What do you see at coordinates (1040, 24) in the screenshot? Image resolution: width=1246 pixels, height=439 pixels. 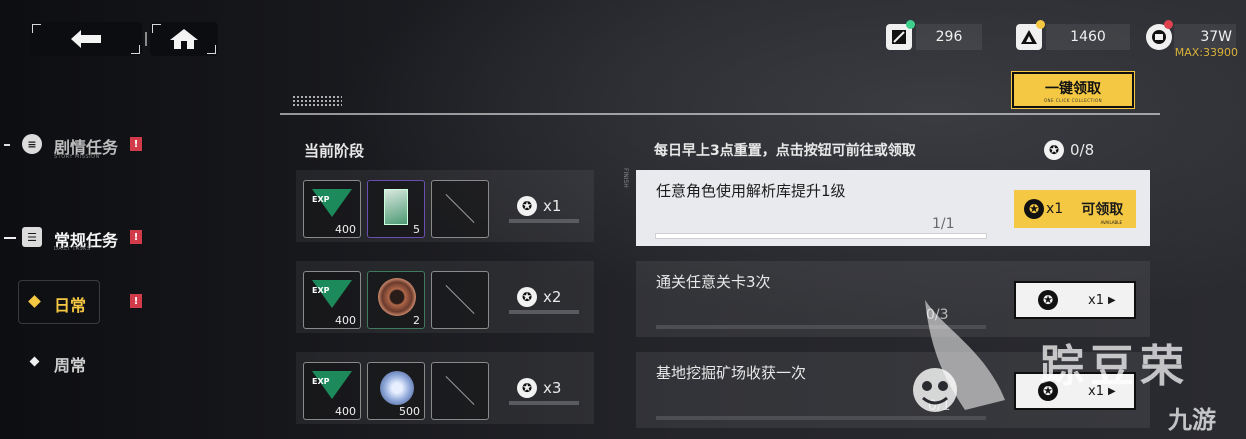 I see `triangle-plus-indicator` at bounding box center [1040, 24].